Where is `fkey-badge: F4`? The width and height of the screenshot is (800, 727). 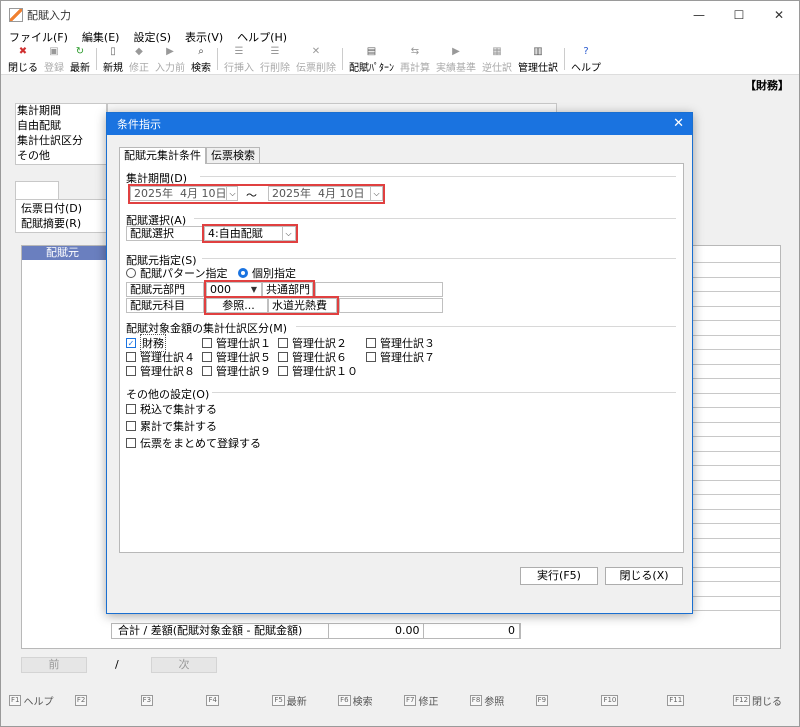
fkey-badge: F4 is located at coordinates (212, 700).